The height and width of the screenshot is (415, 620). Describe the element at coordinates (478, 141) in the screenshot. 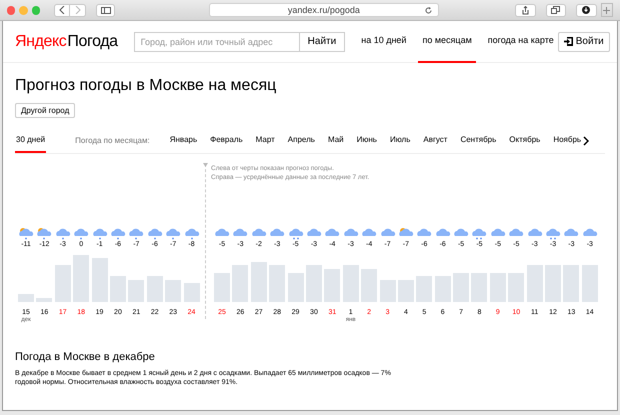

I see `month-tab: Сентябрь` at that location.